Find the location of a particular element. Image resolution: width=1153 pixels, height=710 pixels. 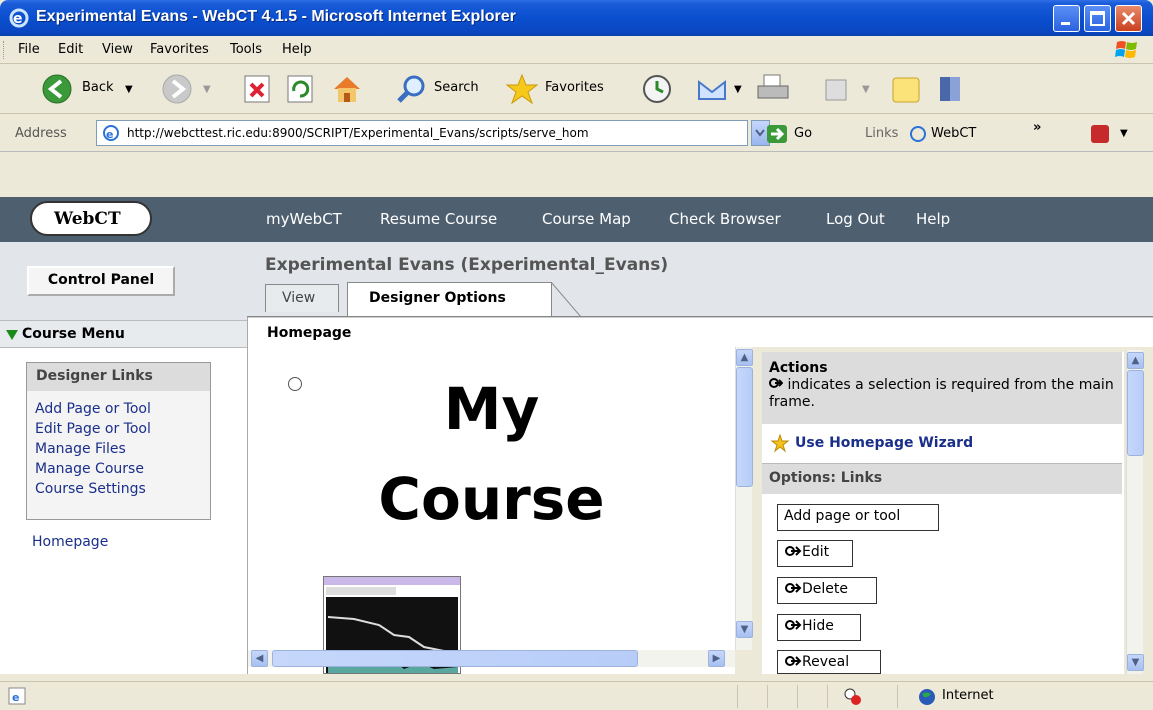

favorites-label: Favorites is located at coordinates (574, 87).